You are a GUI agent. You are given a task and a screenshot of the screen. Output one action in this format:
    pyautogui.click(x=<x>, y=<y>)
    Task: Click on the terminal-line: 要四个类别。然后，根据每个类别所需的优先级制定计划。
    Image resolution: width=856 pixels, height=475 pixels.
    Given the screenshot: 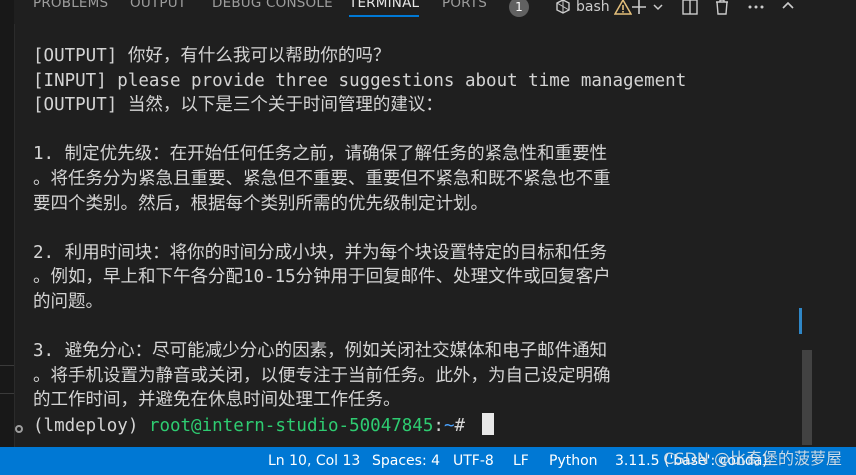 What is the action you would take?
    pyautogui.click(x=260, y=203)
    